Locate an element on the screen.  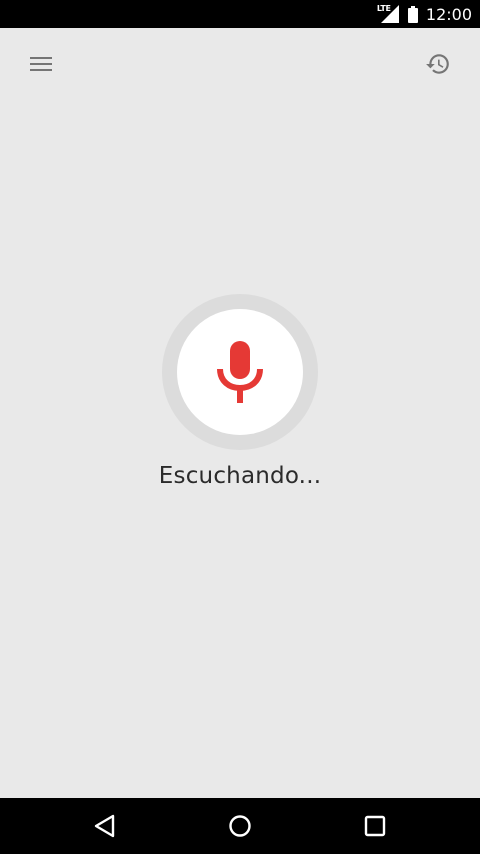
hamburger-menu-icon is located at coordinates (41, 64).